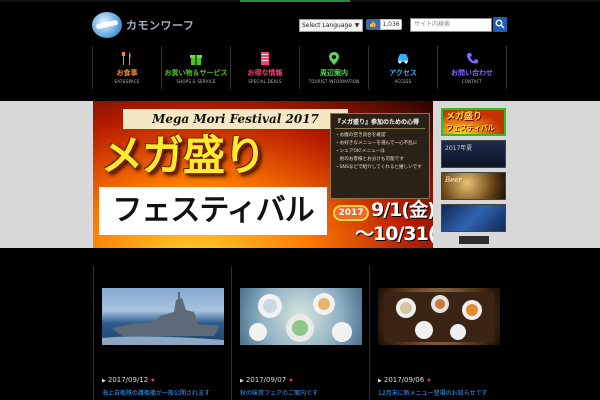  Describe the element at coordinates (334, 81) in the screenshot. I see `nav-sublabel: TOURIST INFORMATION` at that location.